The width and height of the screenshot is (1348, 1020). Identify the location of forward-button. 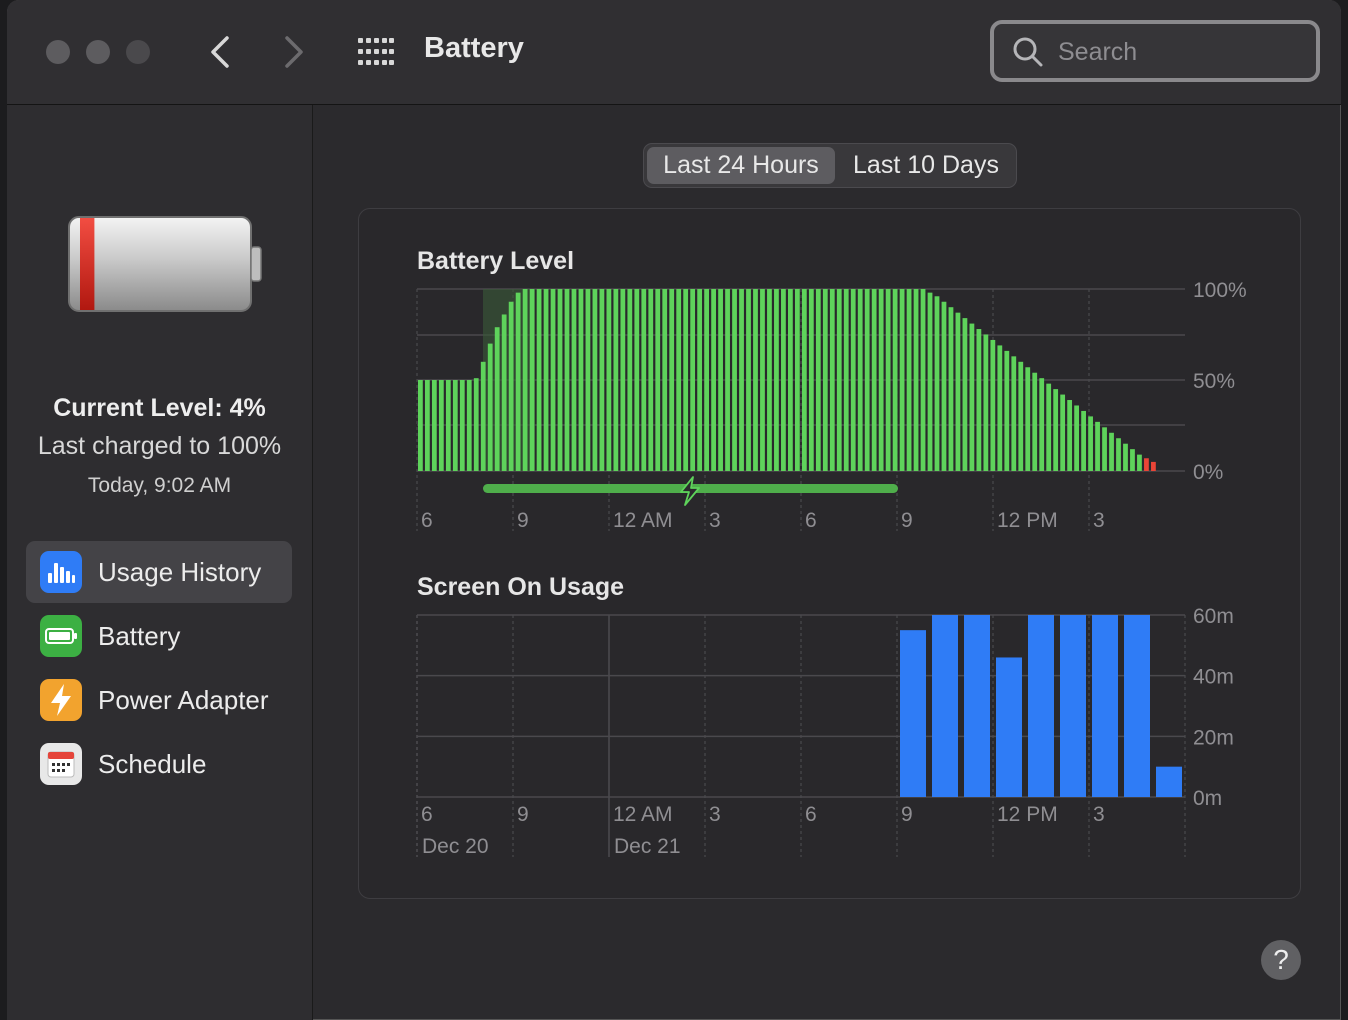
(293, 52).